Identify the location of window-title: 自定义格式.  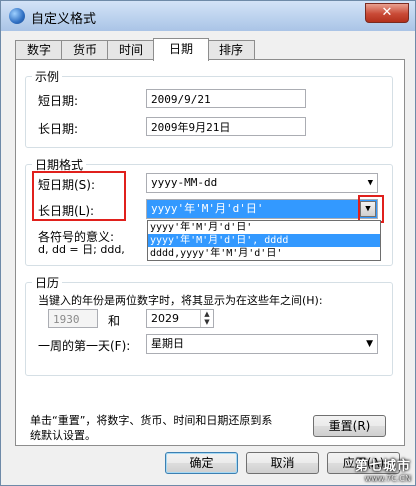
(64, 19).